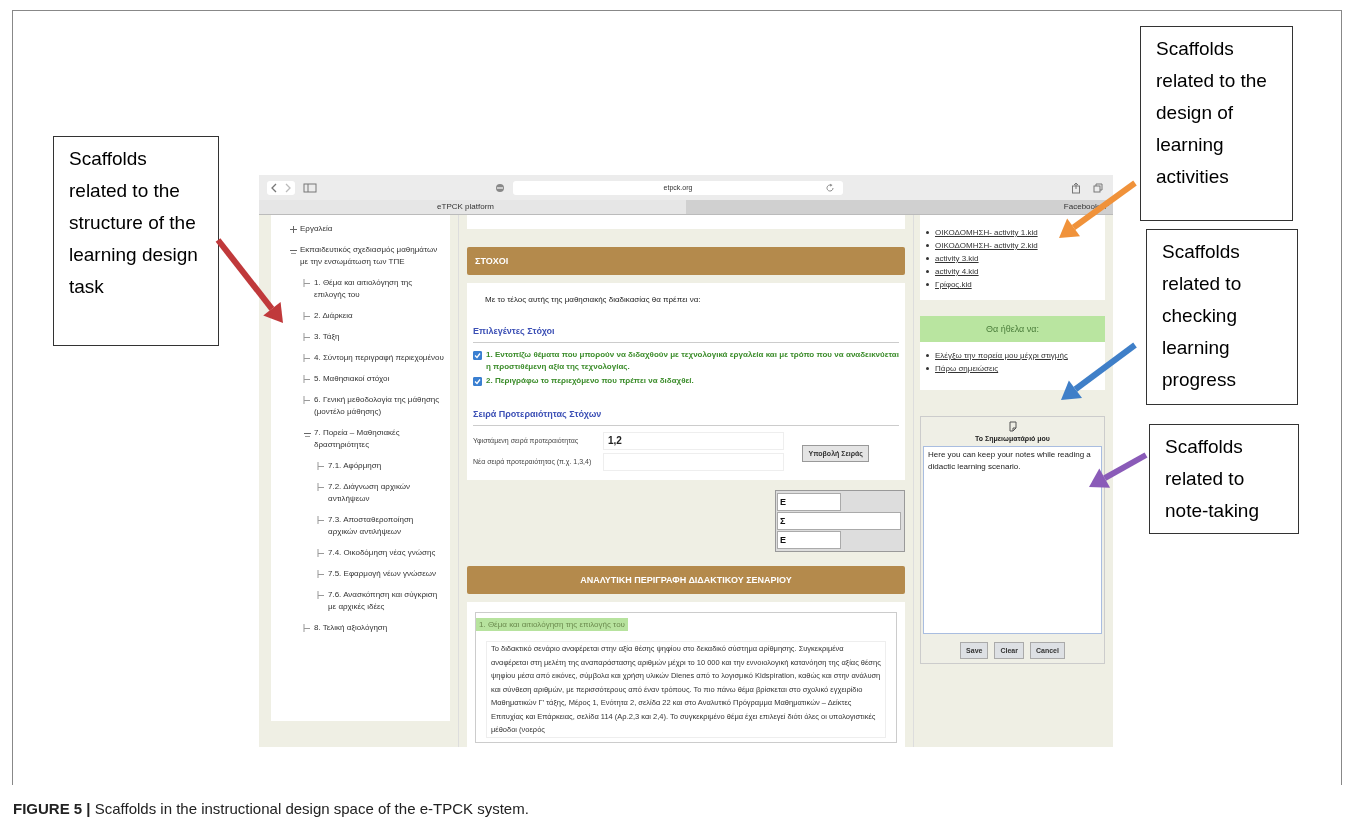 Image resolution: width=1354 pixels, height=826 pixels. I want to click on tree-item: Εργαλεία, so click(316, 229).